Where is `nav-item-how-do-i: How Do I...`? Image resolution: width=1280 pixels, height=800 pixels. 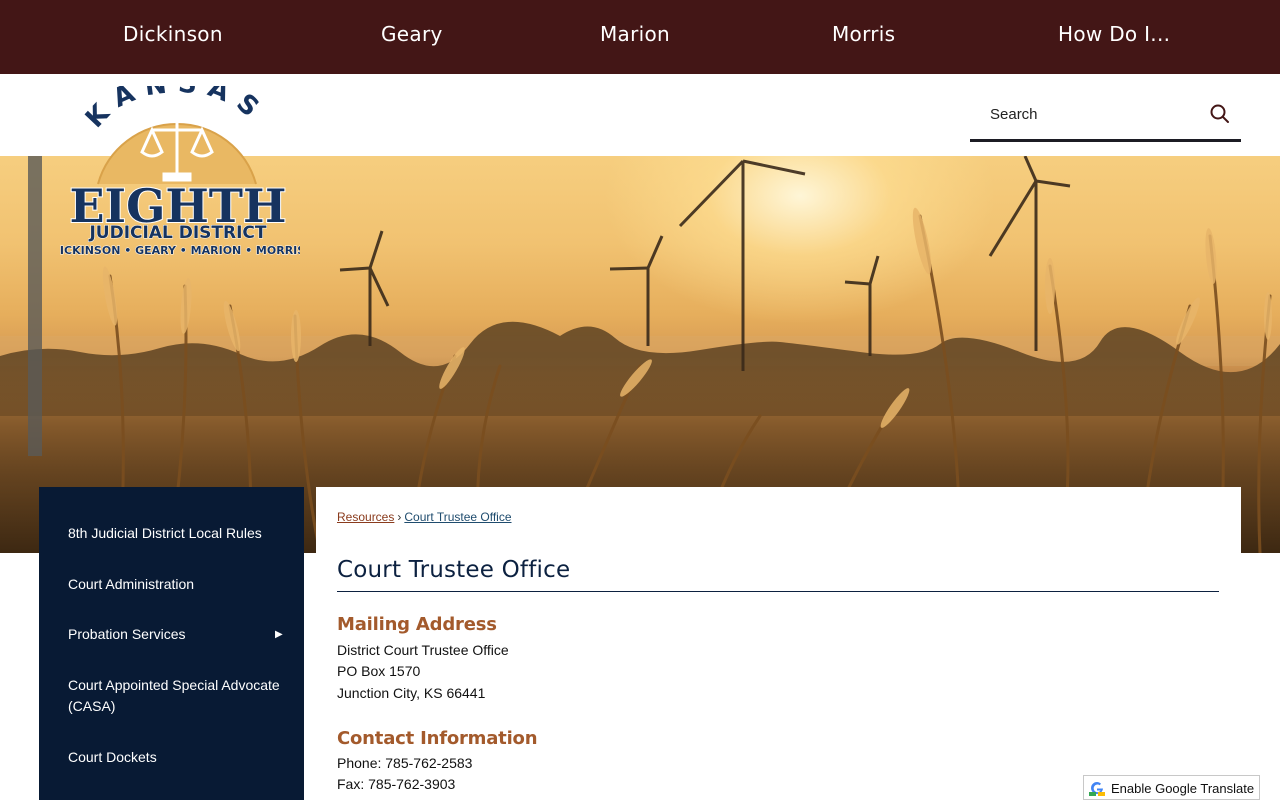
nav-item-how-do-i: How Do I... is located at coordinates (1114, 34).